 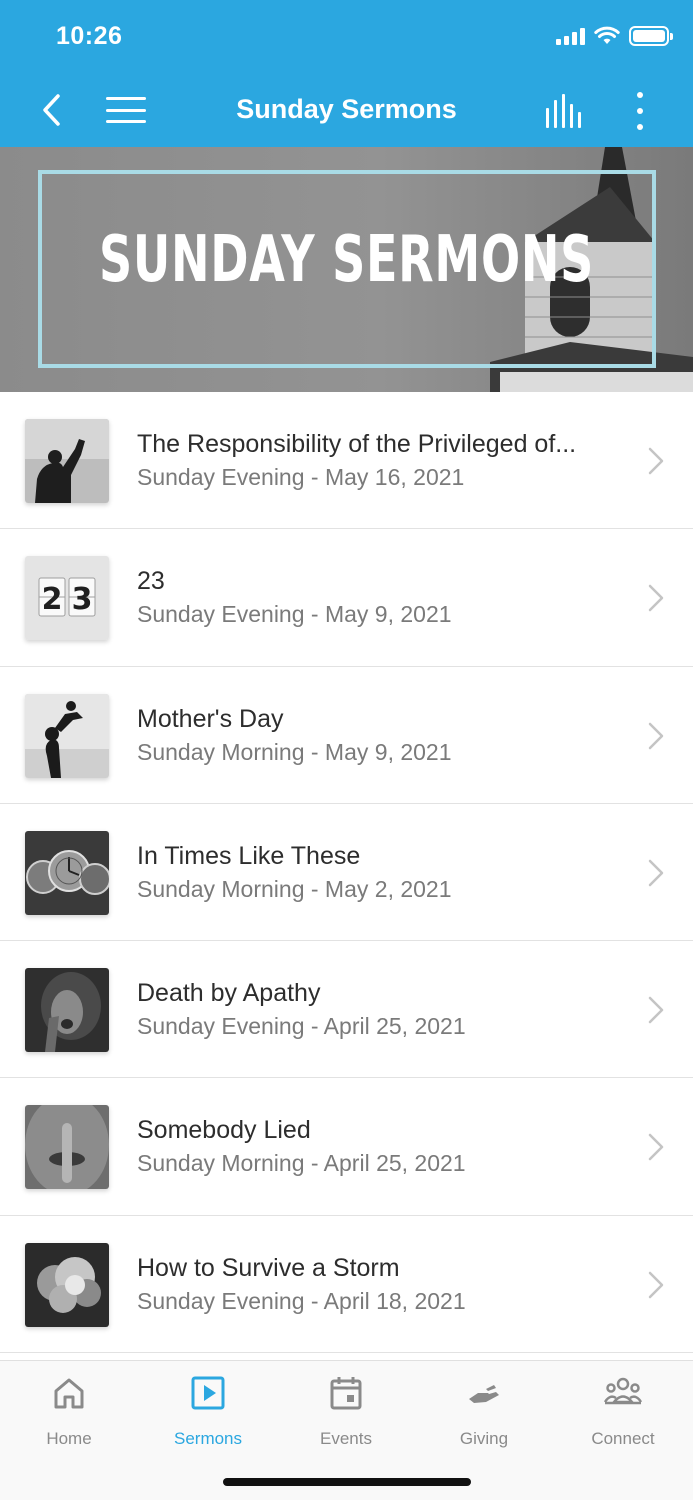 I want to click on tab-home: Home, so click(x=69, y=1412).